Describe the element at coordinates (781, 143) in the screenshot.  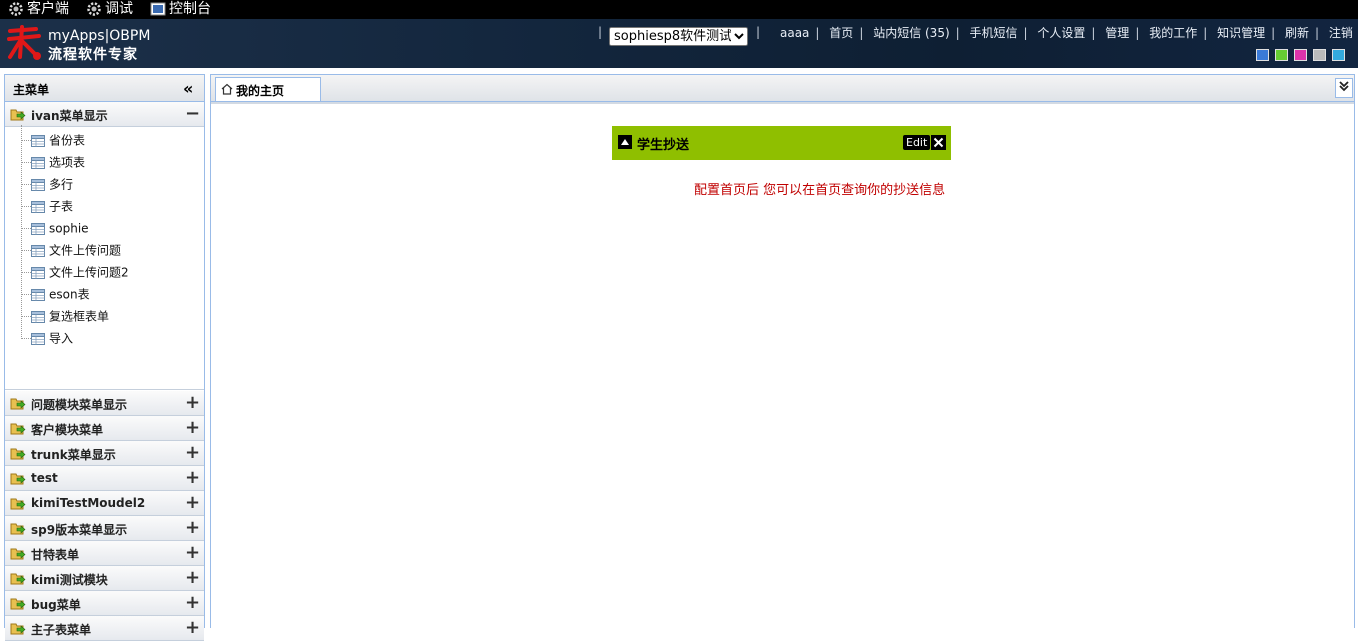
I see `widget-header: 学生抄送 Edit` at that location.